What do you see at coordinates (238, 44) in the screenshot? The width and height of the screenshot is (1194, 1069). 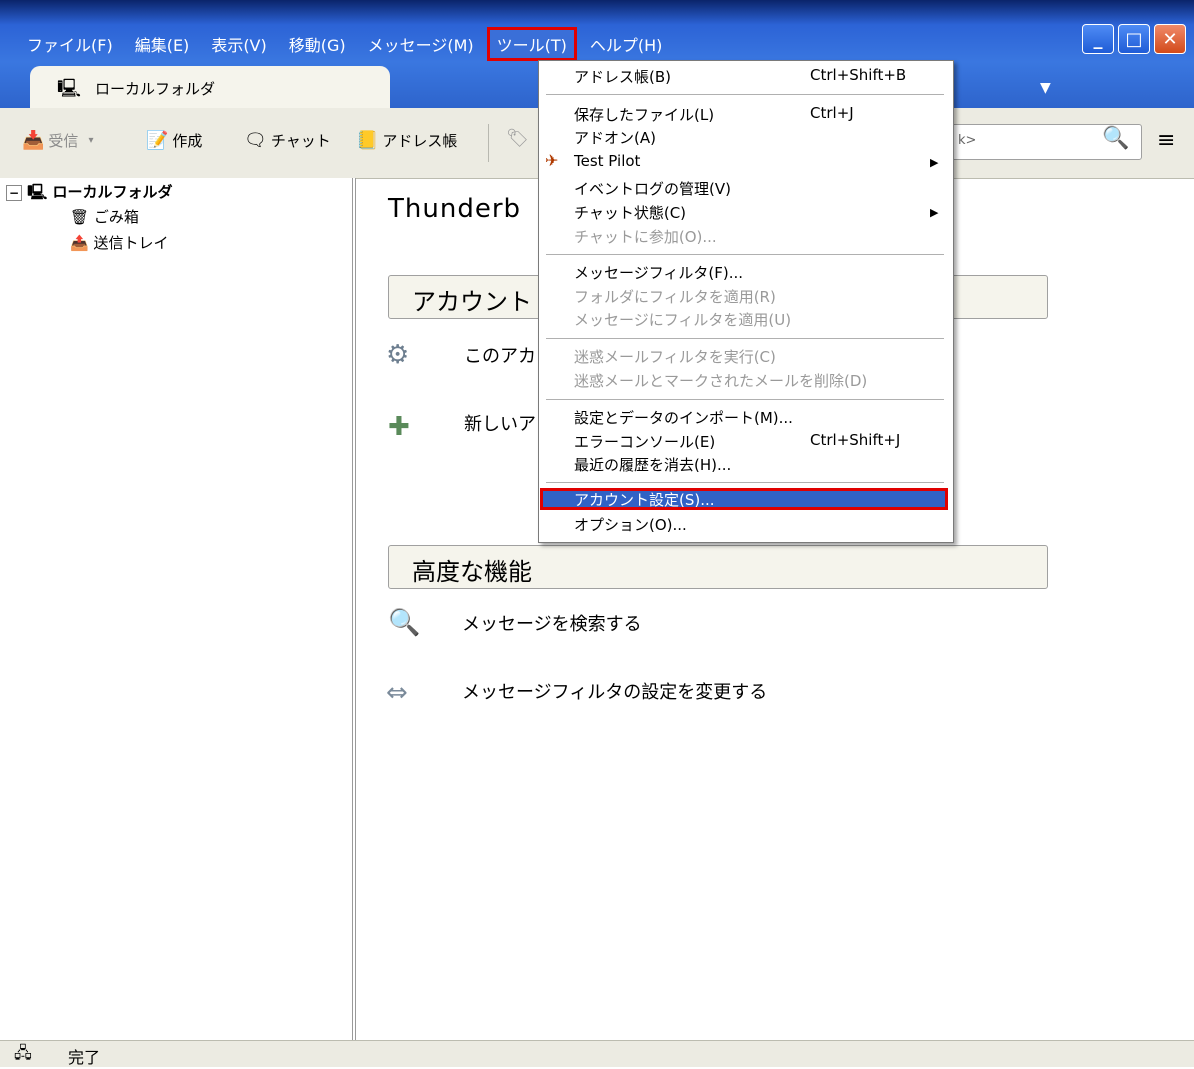 I see `menu-view: 表示(V)` at bounding box center [238, 44].